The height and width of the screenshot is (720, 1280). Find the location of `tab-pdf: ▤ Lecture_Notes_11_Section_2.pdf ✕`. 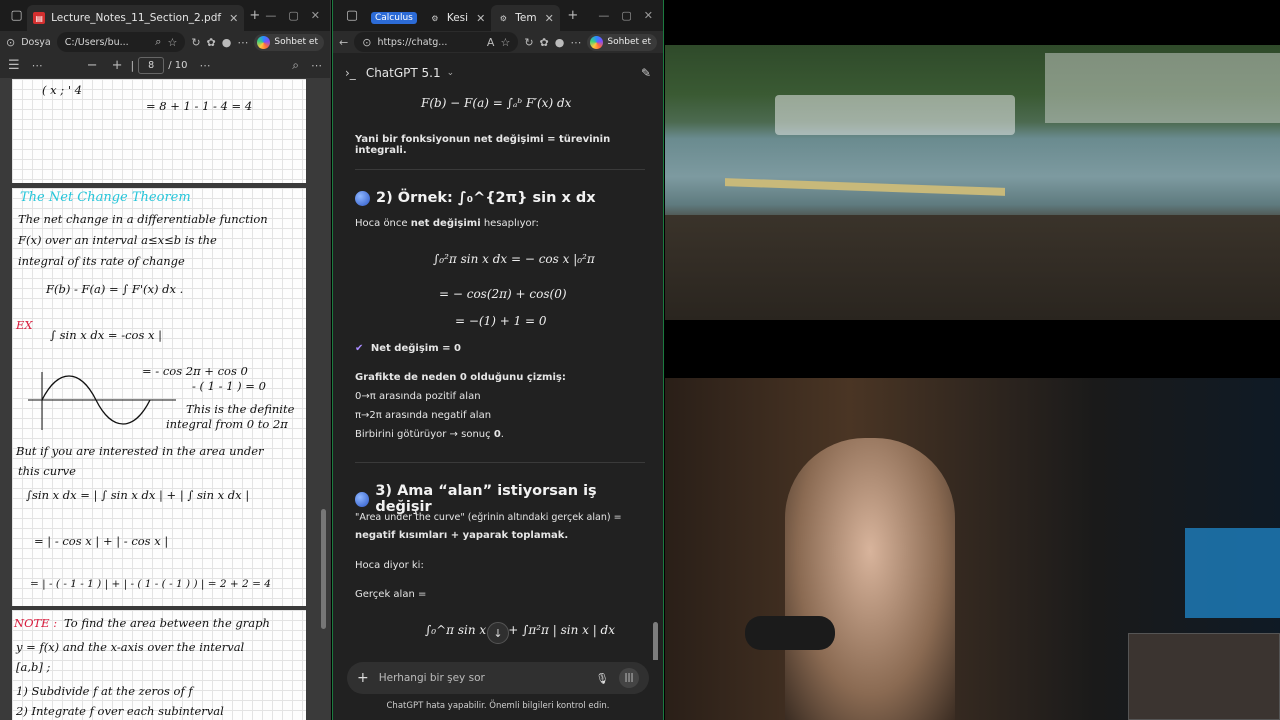

tab-pdf: ▤ Lecture_Notes_11_Section_2.pdf ✕ is located at coordinates (136, 18).